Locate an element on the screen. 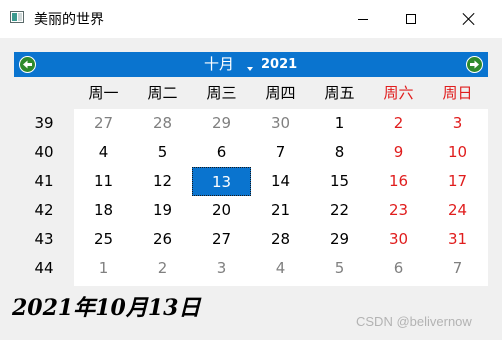  week-number: 42 is located at coordinates (44, 210).